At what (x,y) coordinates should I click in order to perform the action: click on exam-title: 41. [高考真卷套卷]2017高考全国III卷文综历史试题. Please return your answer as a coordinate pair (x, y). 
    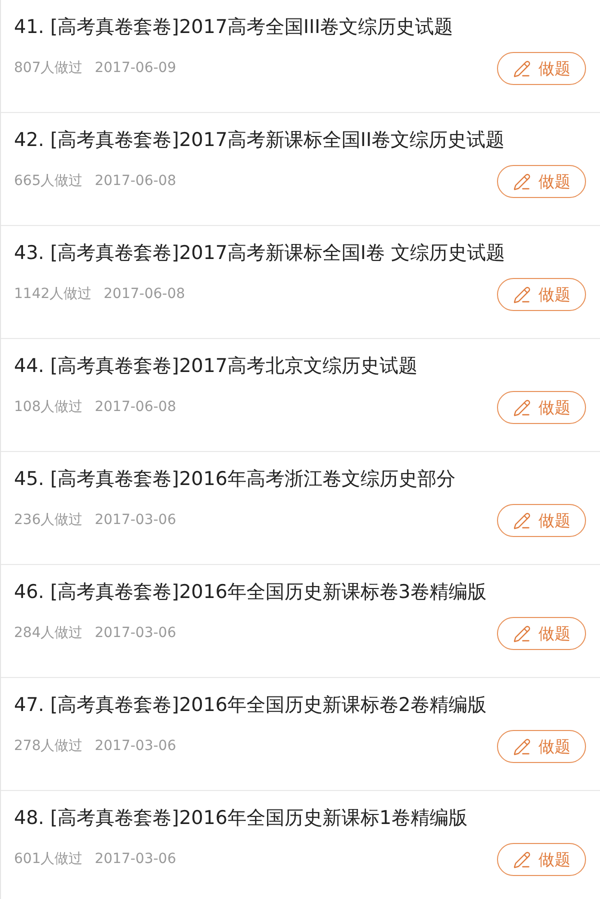
    Looking at the image, I should click on (234, 27).